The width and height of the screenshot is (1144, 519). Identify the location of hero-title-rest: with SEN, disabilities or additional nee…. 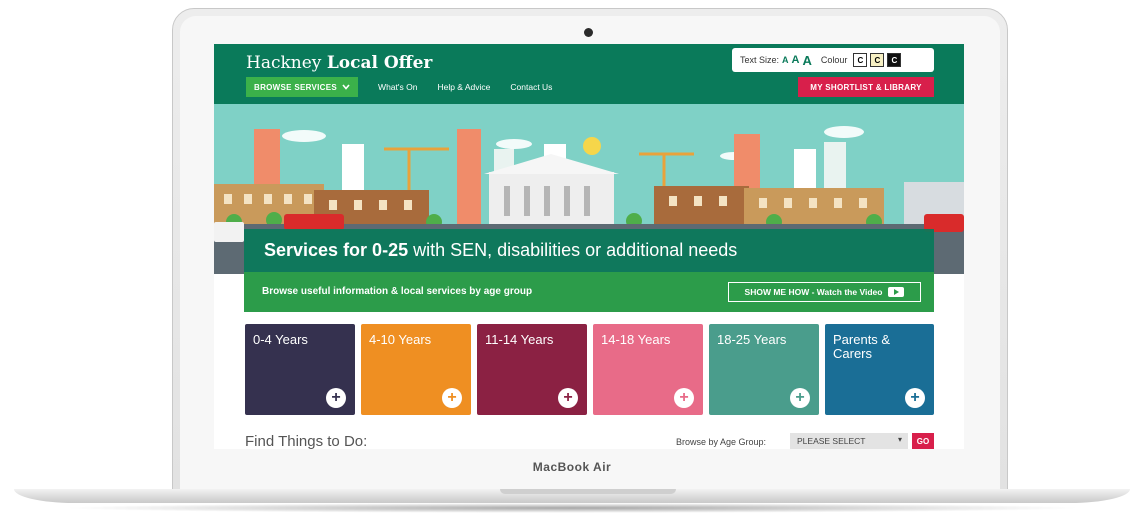
(573, 250).